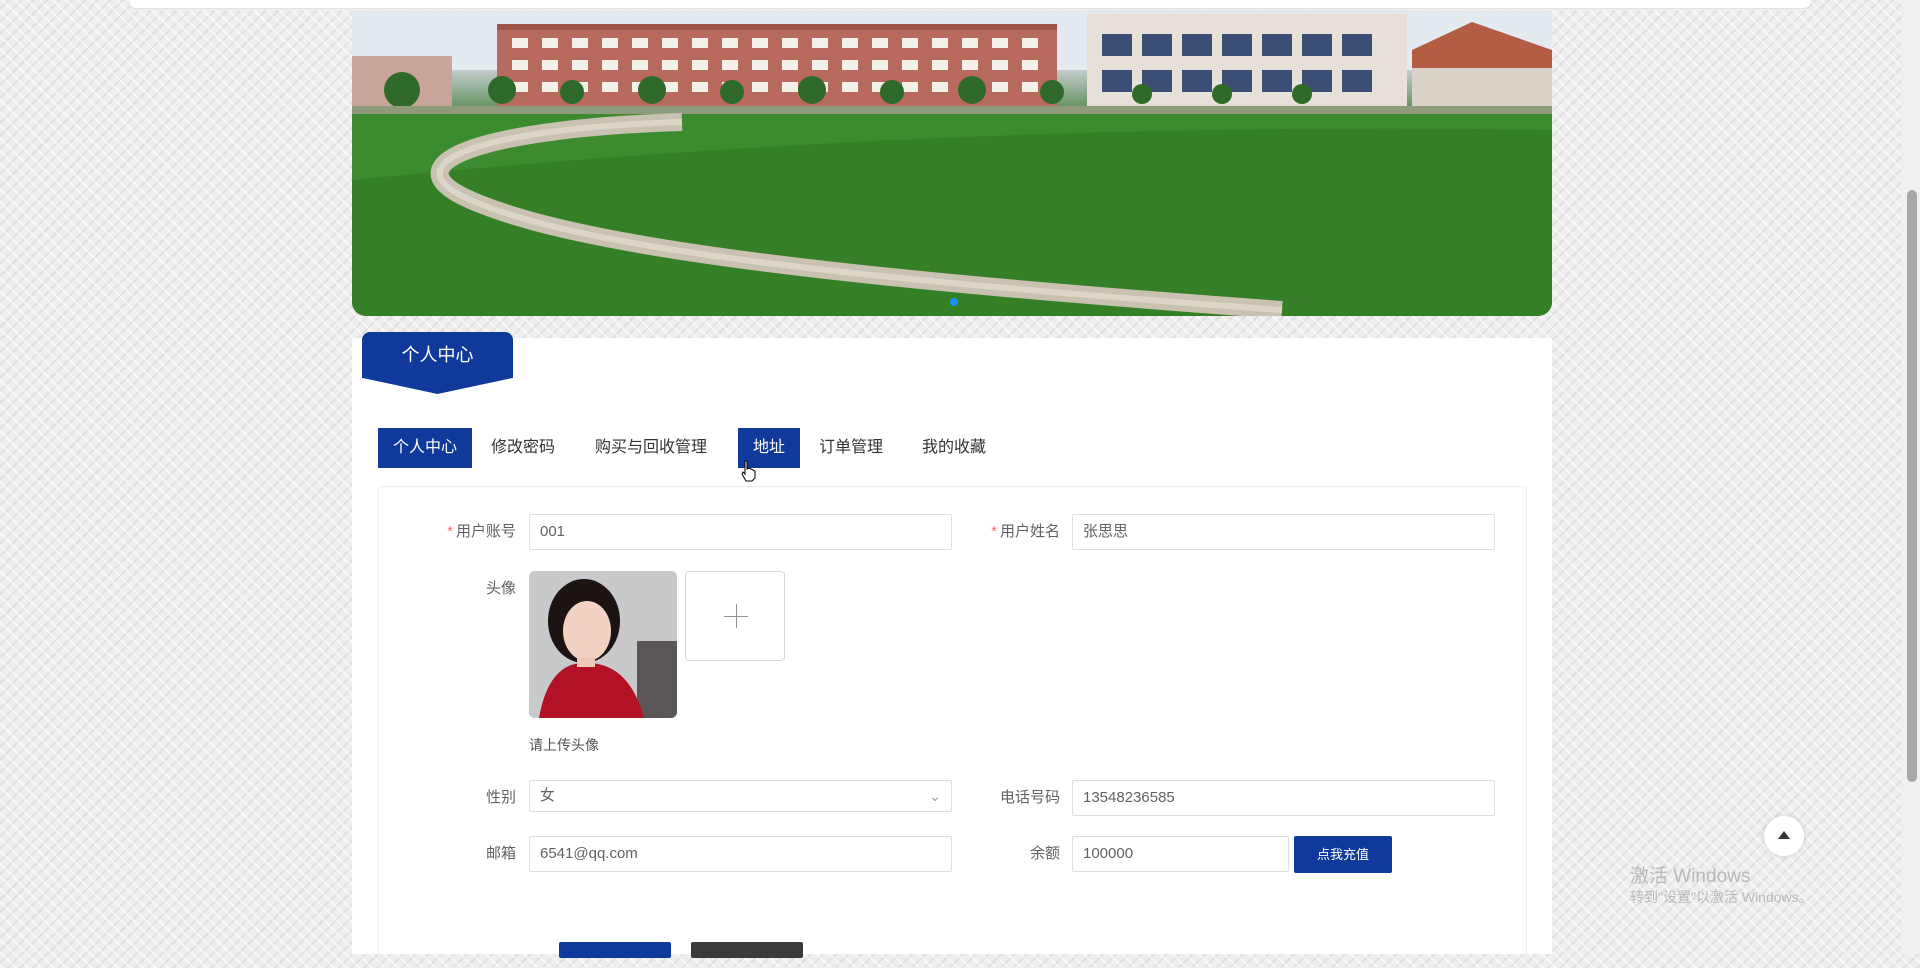 This screenshot has width=1920, height=968. Describe the element at coordinates (851, 448) in the screenshot. I see `tab-orders: 订单管理` at that location.